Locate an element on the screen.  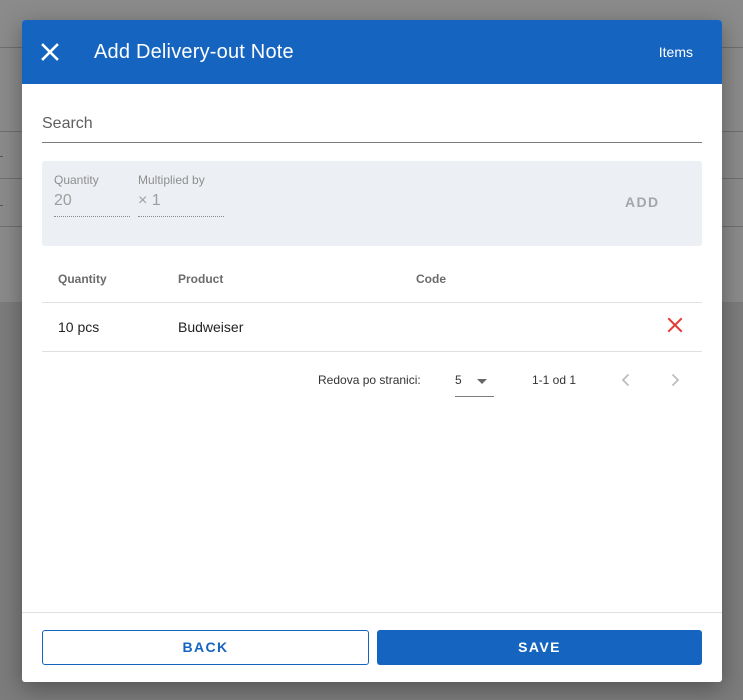
rows-per-page-label: Redova po stranici: is located at coordinates (369, 380).